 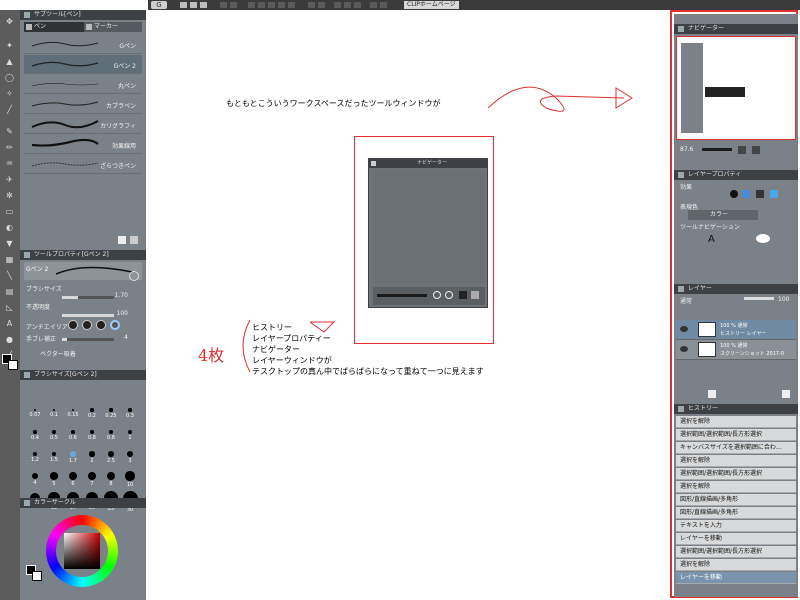 I want to click on stabilization-row: 手ブレ補正 4, so click(x=83, y=339).